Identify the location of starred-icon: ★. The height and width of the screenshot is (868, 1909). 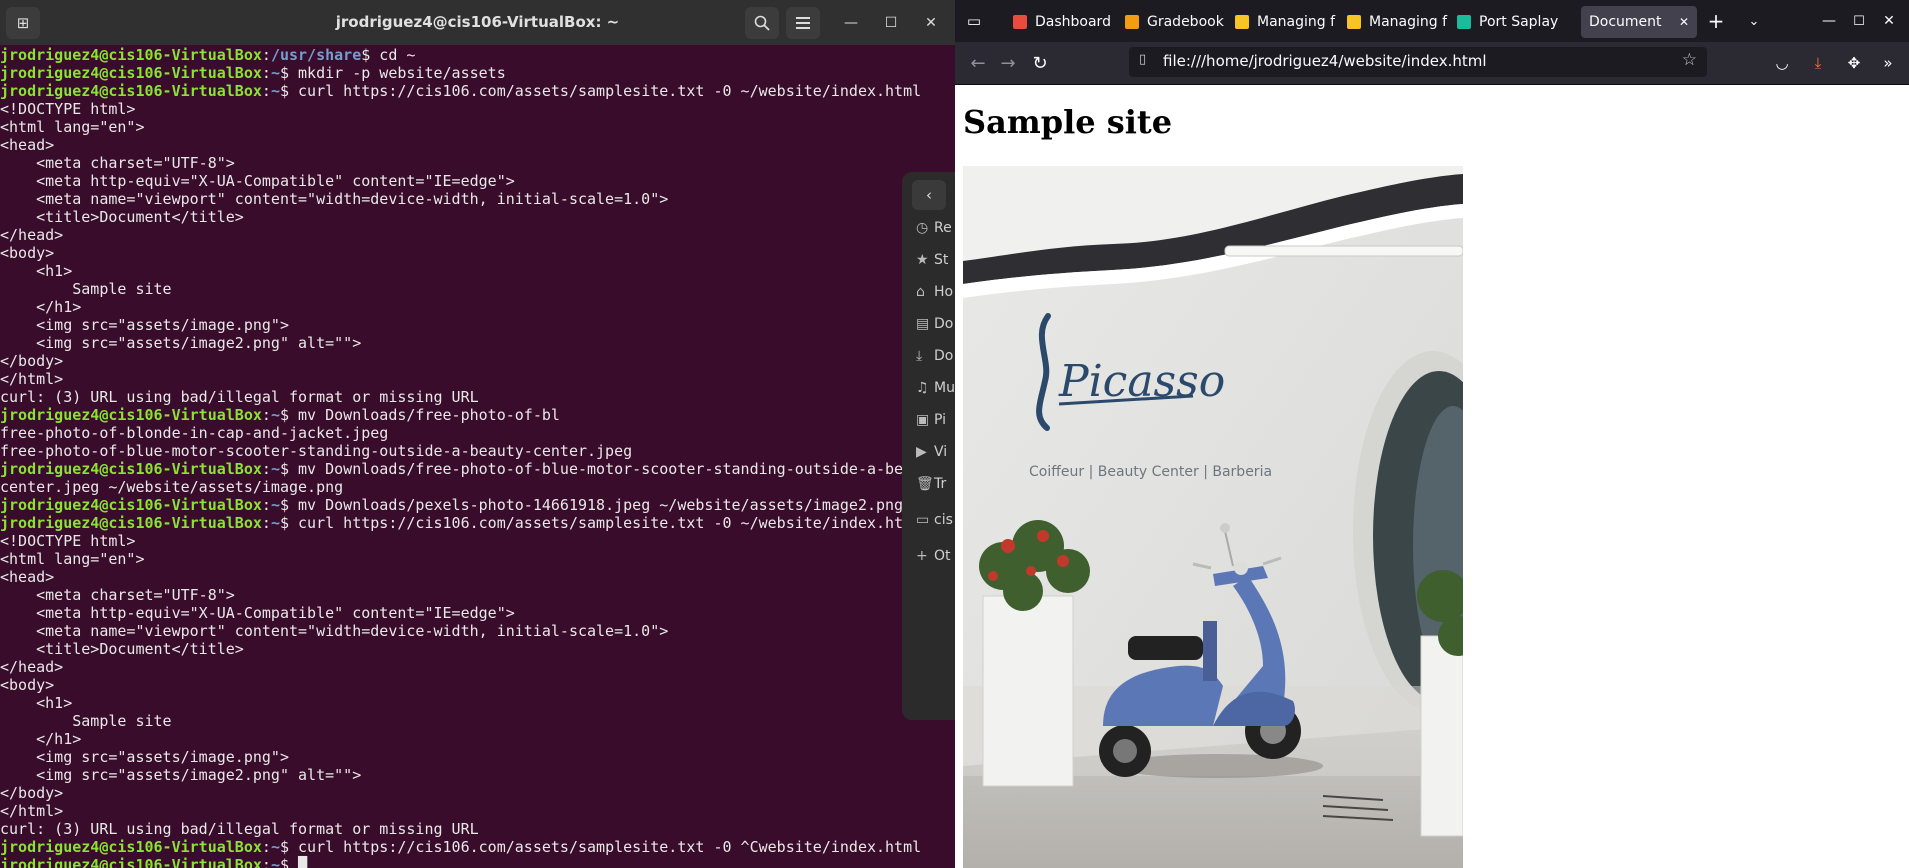
(922, 260).